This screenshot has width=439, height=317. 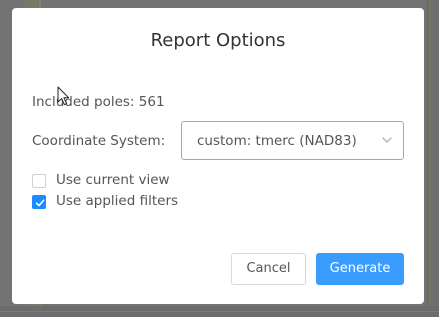 I want to click on generate-button: Generate, so click(x=360, y=269).